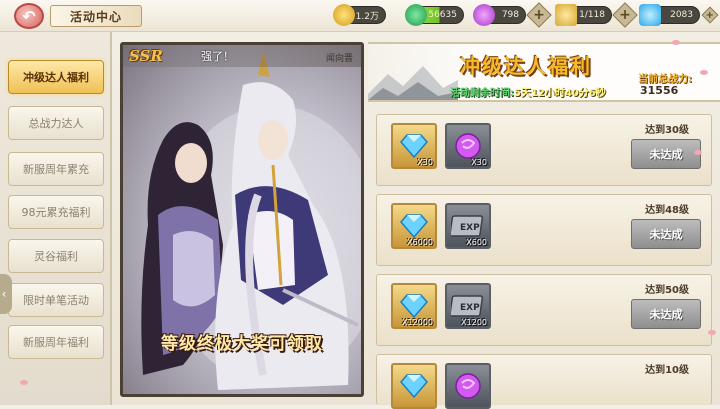 This screenshot has width=720, height=409. I want to click on stamina-counter: 1/118, so click(583, 15).